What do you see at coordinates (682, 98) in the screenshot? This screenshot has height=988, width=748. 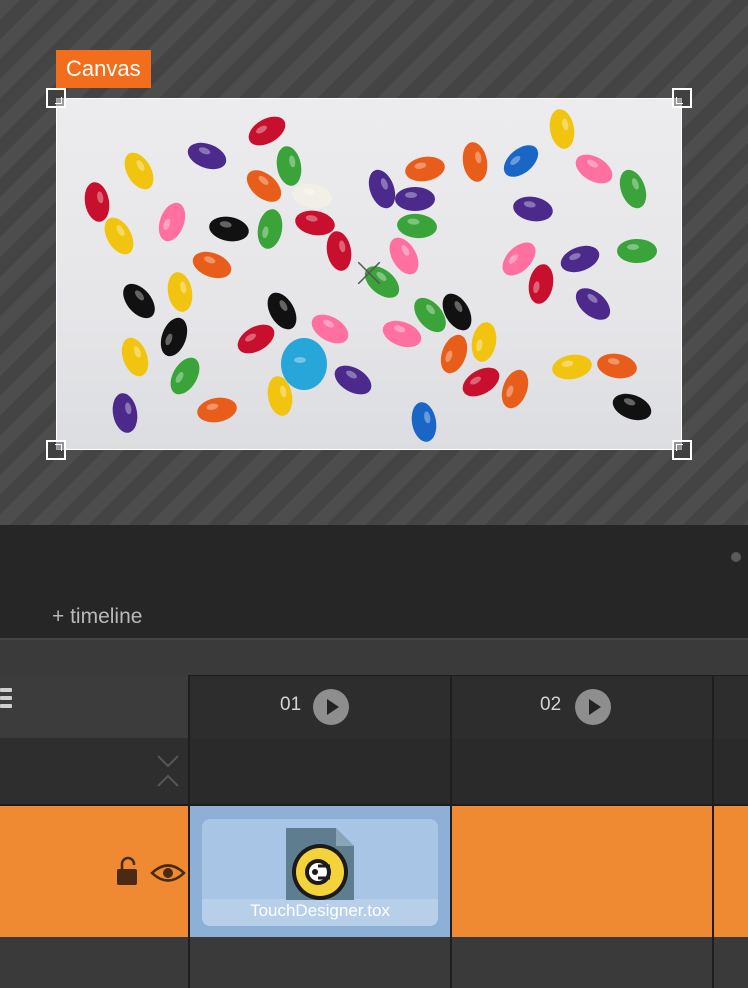 I see `resize-handle-top-right` at bounding box center [682, 98].